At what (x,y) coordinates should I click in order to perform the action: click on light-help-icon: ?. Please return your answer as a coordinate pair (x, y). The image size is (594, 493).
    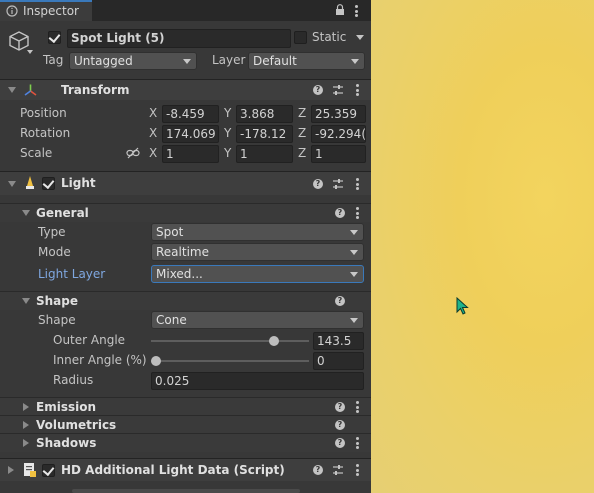
    Looking at the image, I should click on (318, 184).